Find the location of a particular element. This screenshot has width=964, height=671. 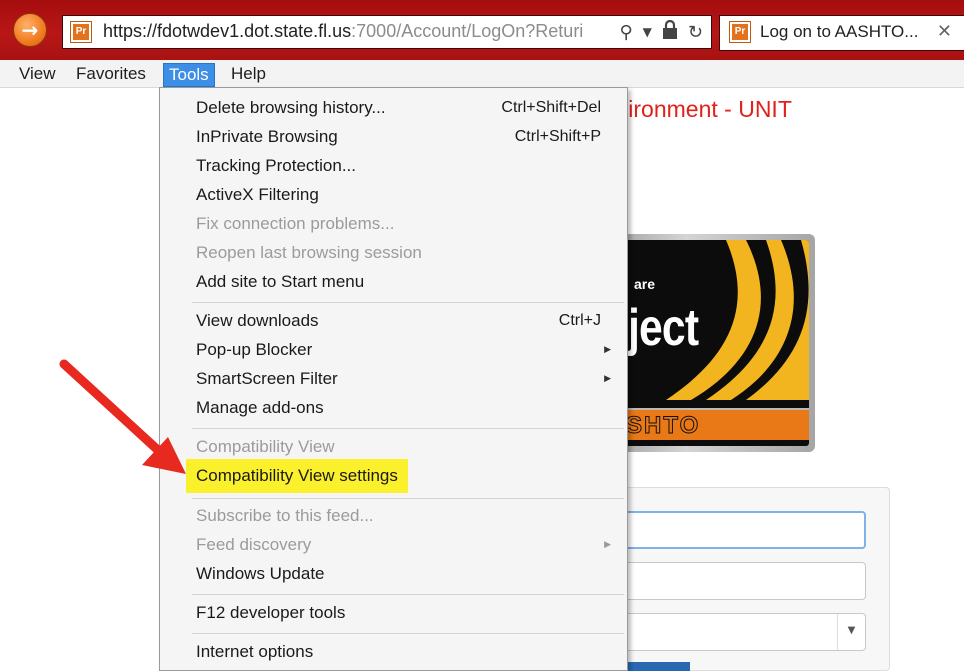

url-path: :7000/Account/LogOn?Returi is located at coordinates (467, 31).